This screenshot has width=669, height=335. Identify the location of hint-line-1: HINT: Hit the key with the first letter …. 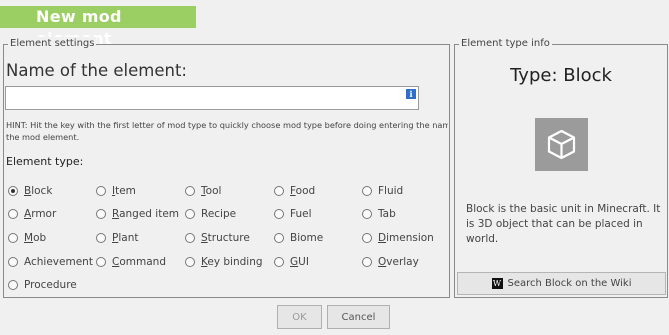
(227, 125).